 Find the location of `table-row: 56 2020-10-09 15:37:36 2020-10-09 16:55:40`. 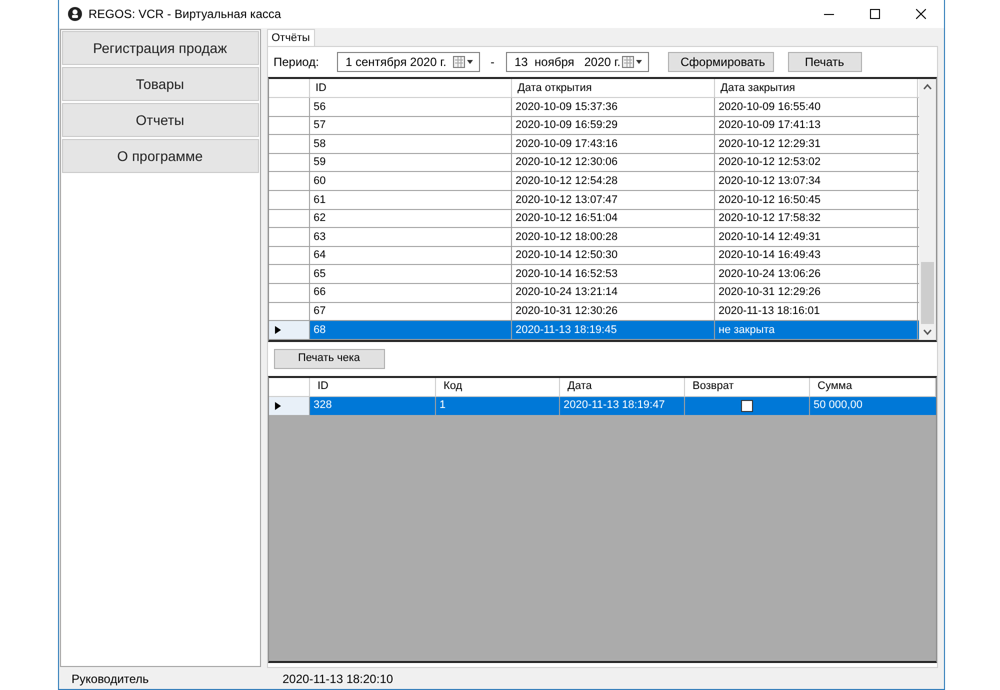

table-row: 56 2020-10-09 15:37:36 2020-10-09 16:55:40 is located at coordinates (593, 107).